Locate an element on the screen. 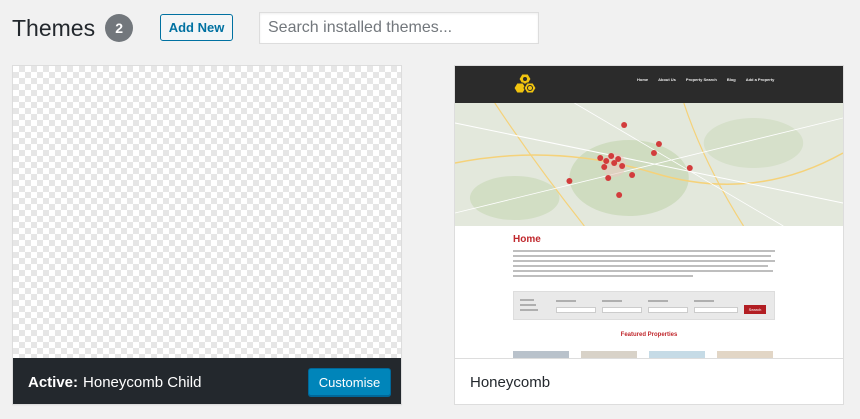  honeycomb-logo-icon is located at coordinates (525, 83).